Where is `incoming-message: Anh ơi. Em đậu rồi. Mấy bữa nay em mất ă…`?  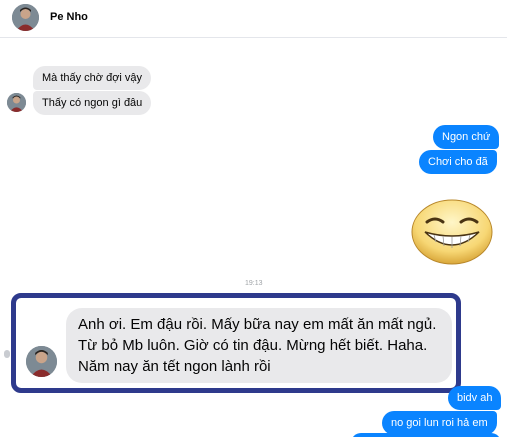 incoming-message: Anh ơi. Em đậu rồi. Mấy bữa nay em mất ă… is located at coordinates (259, 345).